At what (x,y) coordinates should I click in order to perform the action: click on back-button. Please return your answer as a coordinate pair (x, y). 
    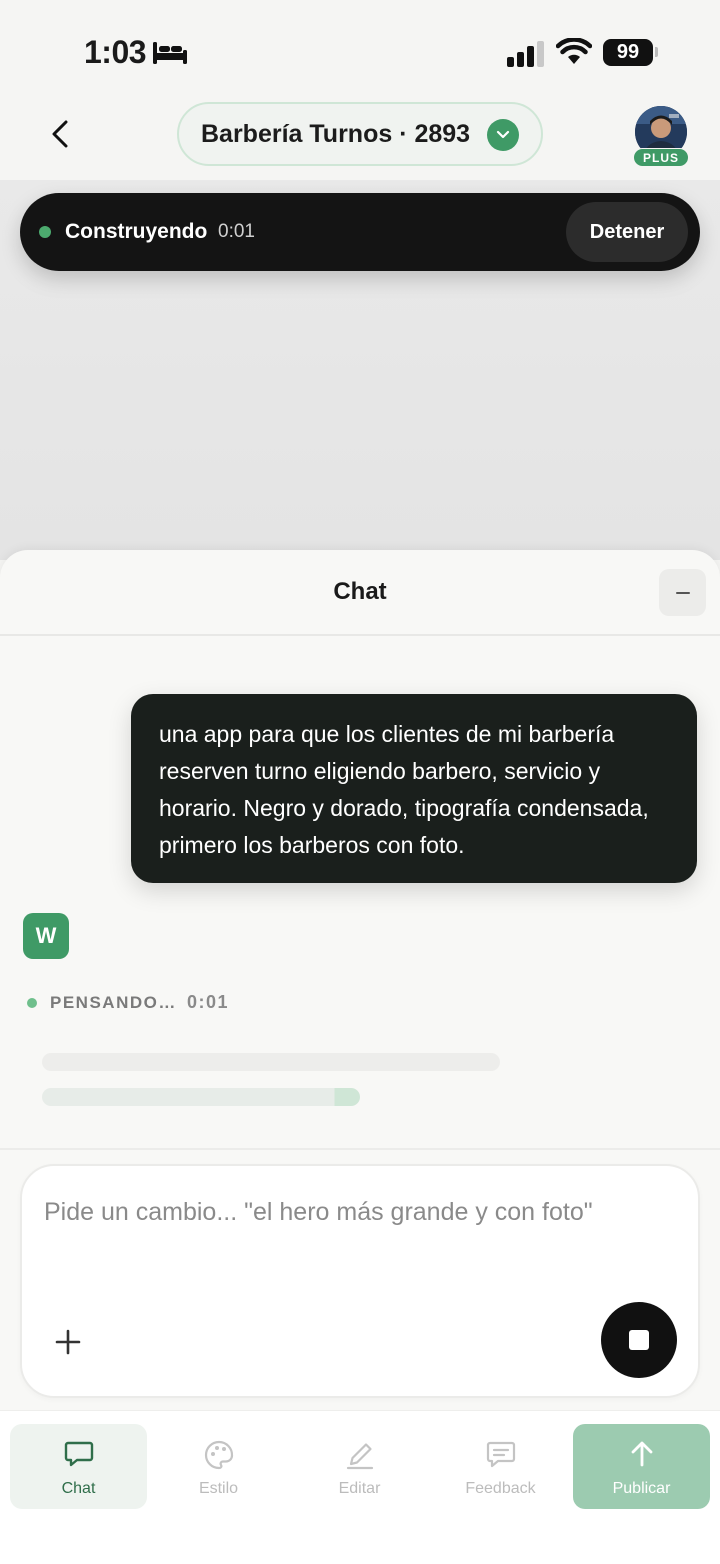
    Looking at the image, I should click on (60, 134).